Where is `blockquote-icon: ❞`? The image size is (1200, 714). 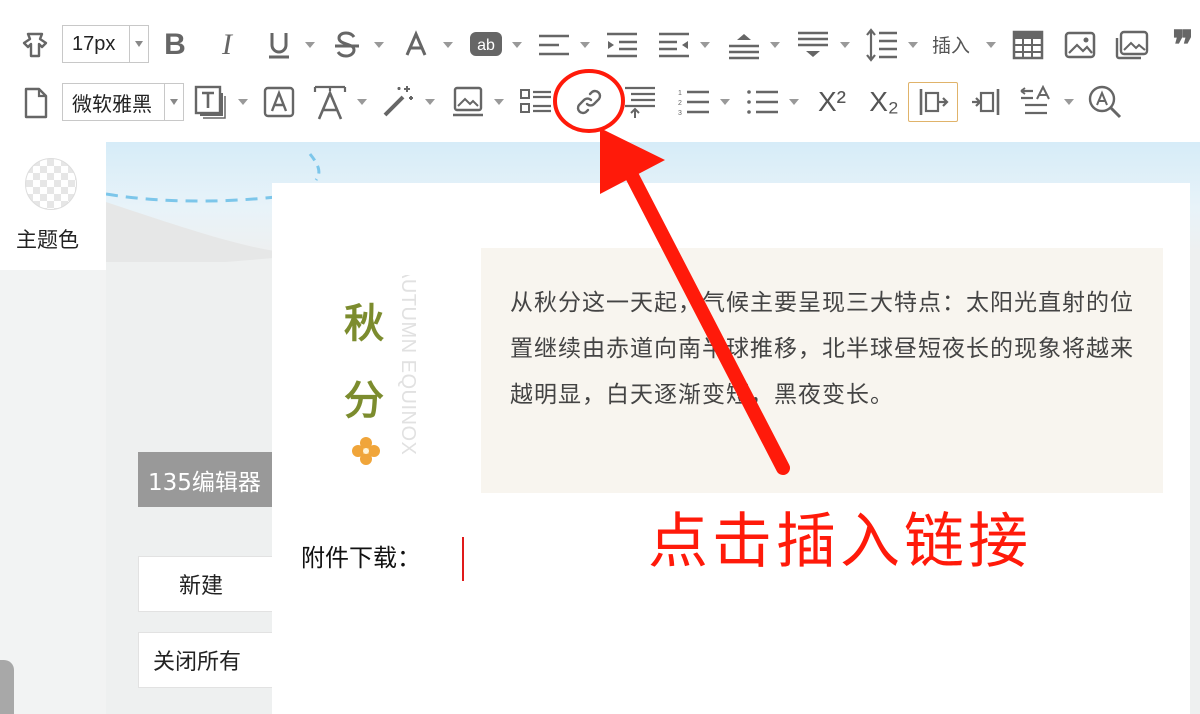
blockquote-icon: ❞ is located at coordinates (1183, 45).